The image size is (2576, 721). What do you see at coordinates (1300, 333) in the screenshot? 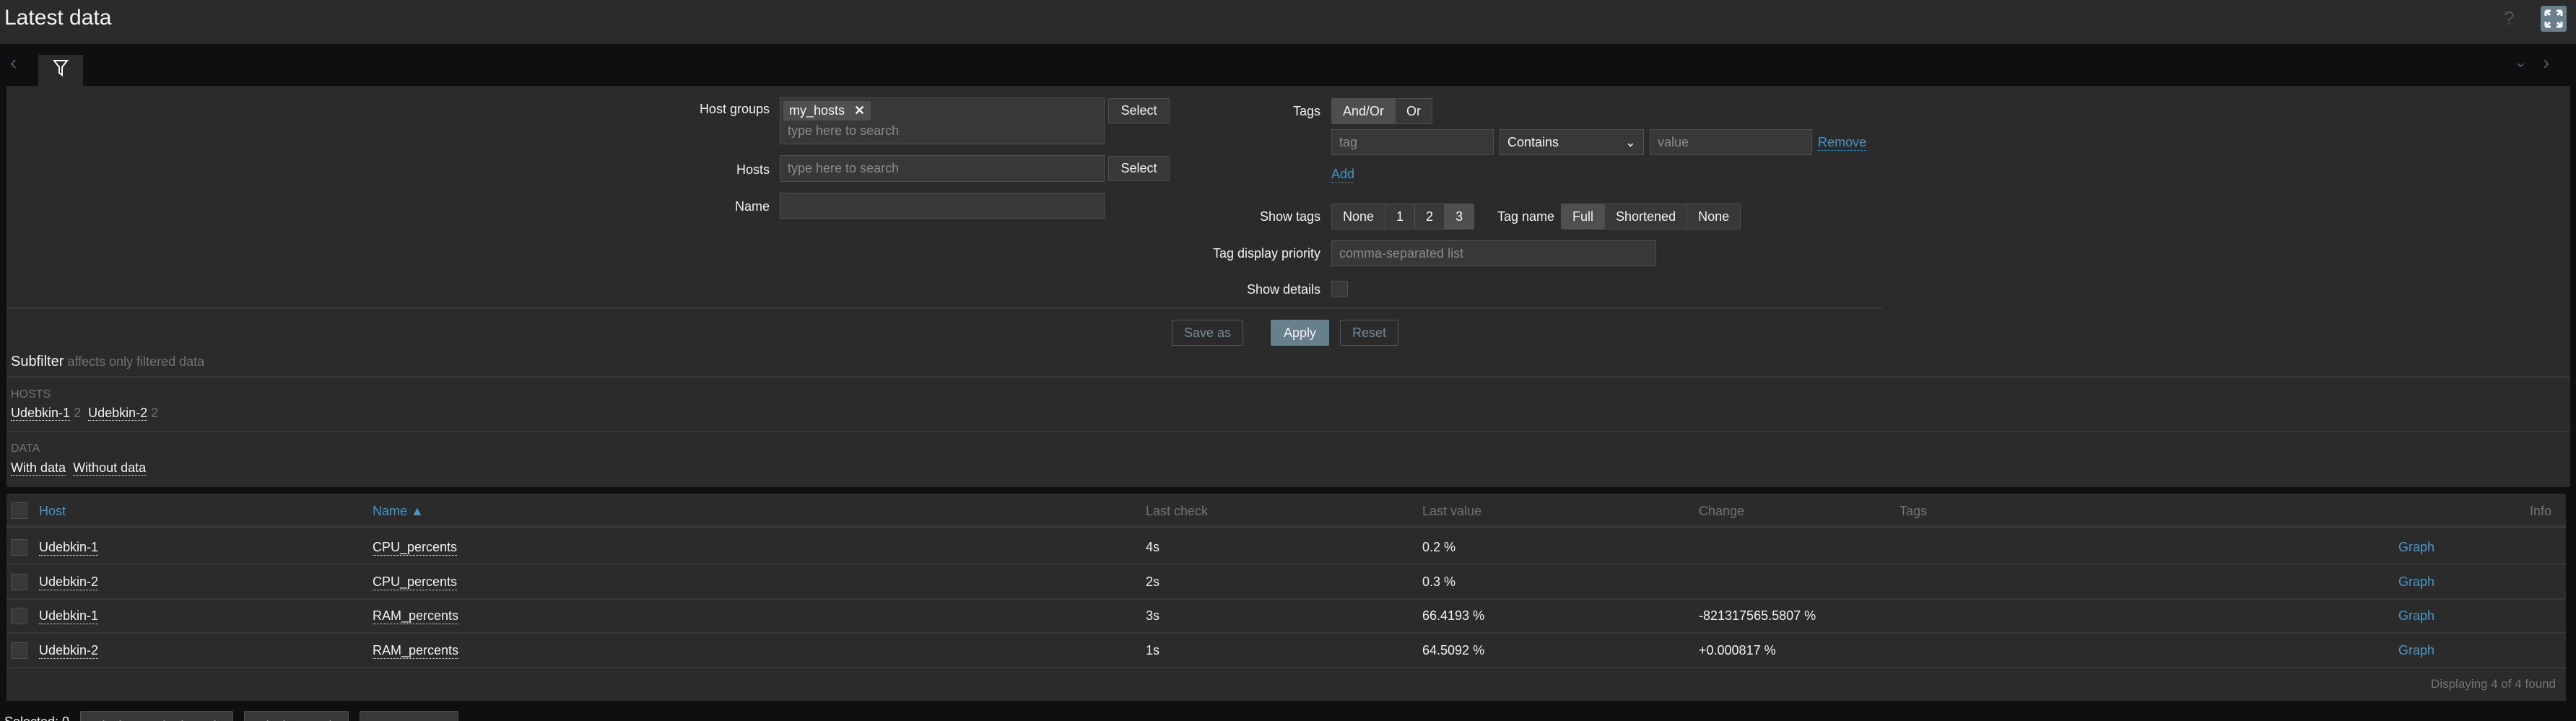
I see `apply-button: Apply` at bounding box center [1300, 333].